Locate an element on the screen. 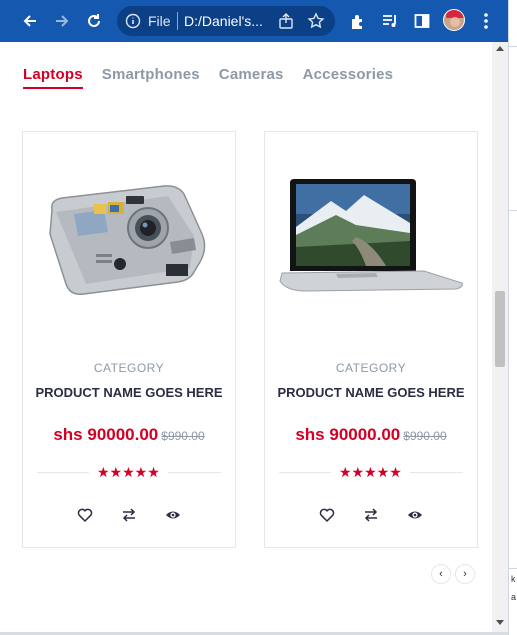  laptop-icon is located at coordinates (371, 235).